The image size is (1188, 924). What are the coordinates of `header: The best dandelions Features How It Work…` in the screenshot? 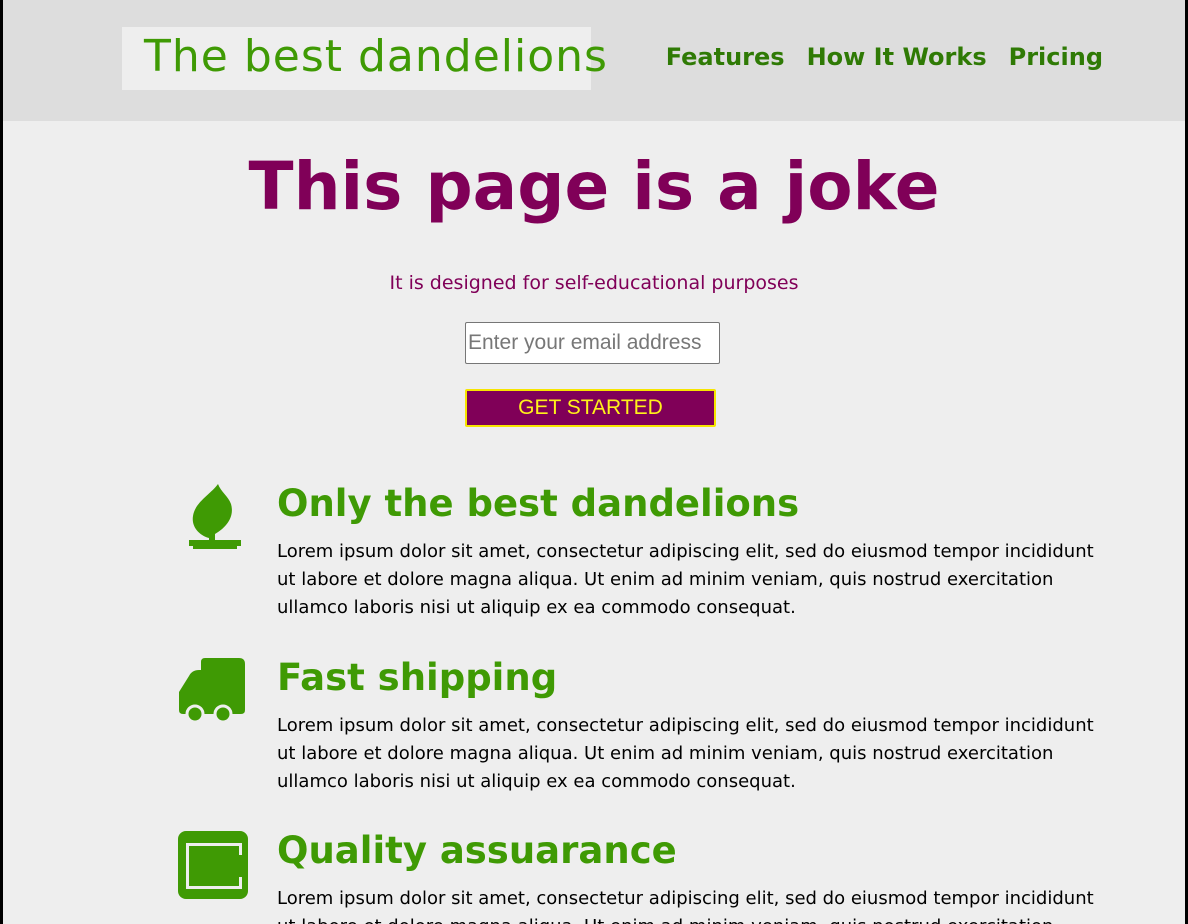 It's located at (594, 60).